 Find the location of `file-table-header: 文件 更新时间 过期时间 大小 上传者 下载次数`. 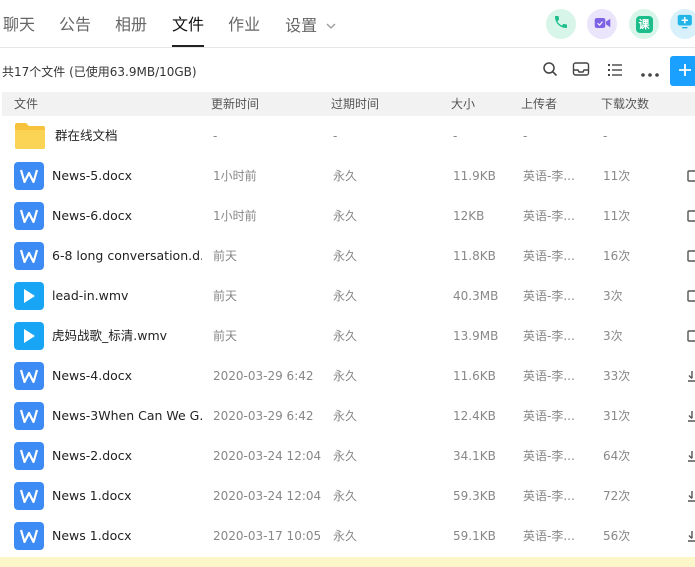

file-table-header: 文件 更新时间 过期时间 大小 上传者 下载次数 is located at coordinates (348, 104).